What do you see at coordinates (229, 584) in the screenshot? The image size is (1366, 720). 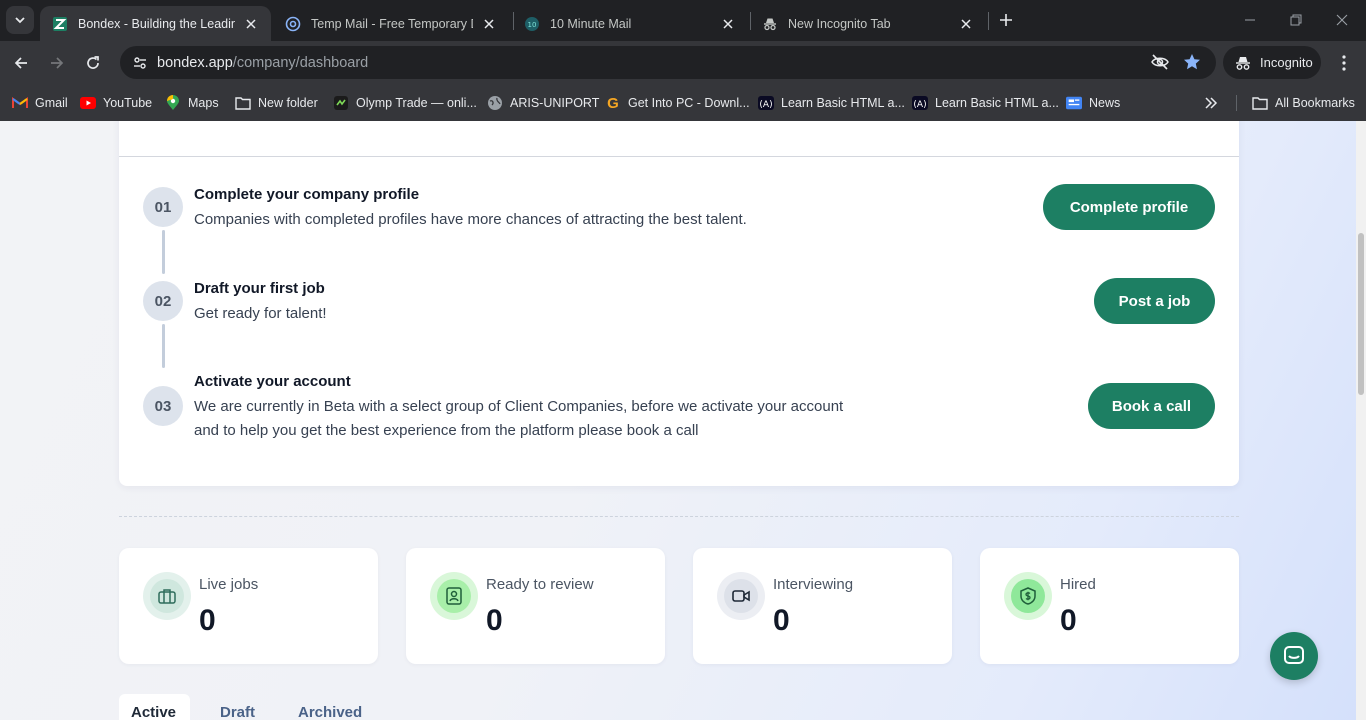 I see `stat-label: Live jobs` at bounding box center [229, 584].